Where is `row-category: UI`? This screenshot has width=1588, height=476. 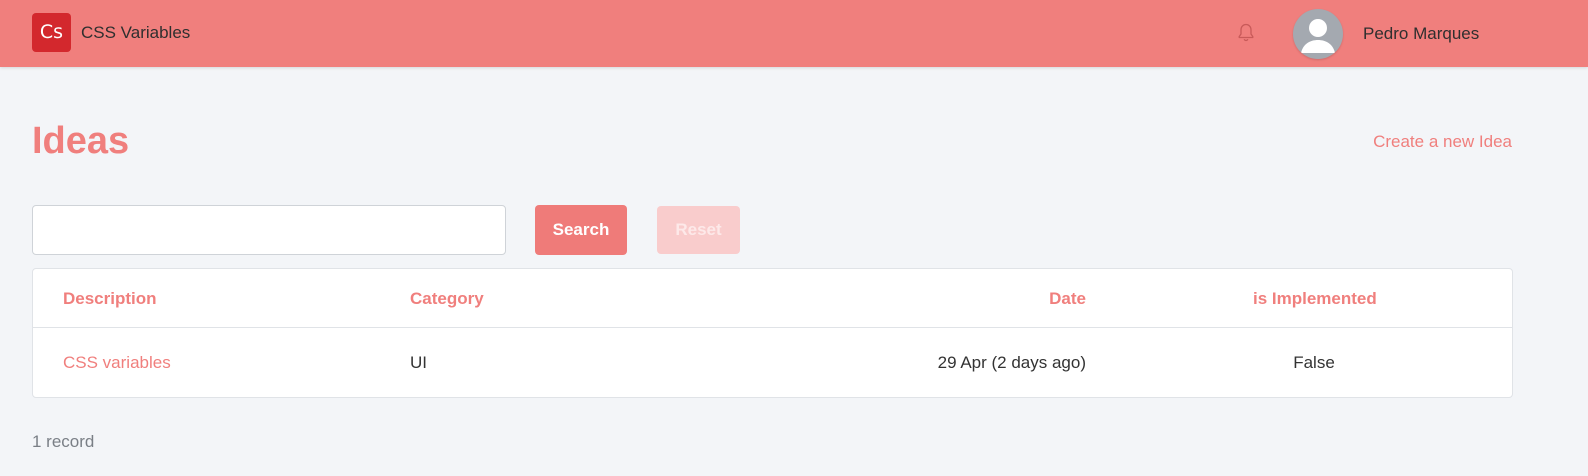 row-category: UI is located at coordinates (418, 362).